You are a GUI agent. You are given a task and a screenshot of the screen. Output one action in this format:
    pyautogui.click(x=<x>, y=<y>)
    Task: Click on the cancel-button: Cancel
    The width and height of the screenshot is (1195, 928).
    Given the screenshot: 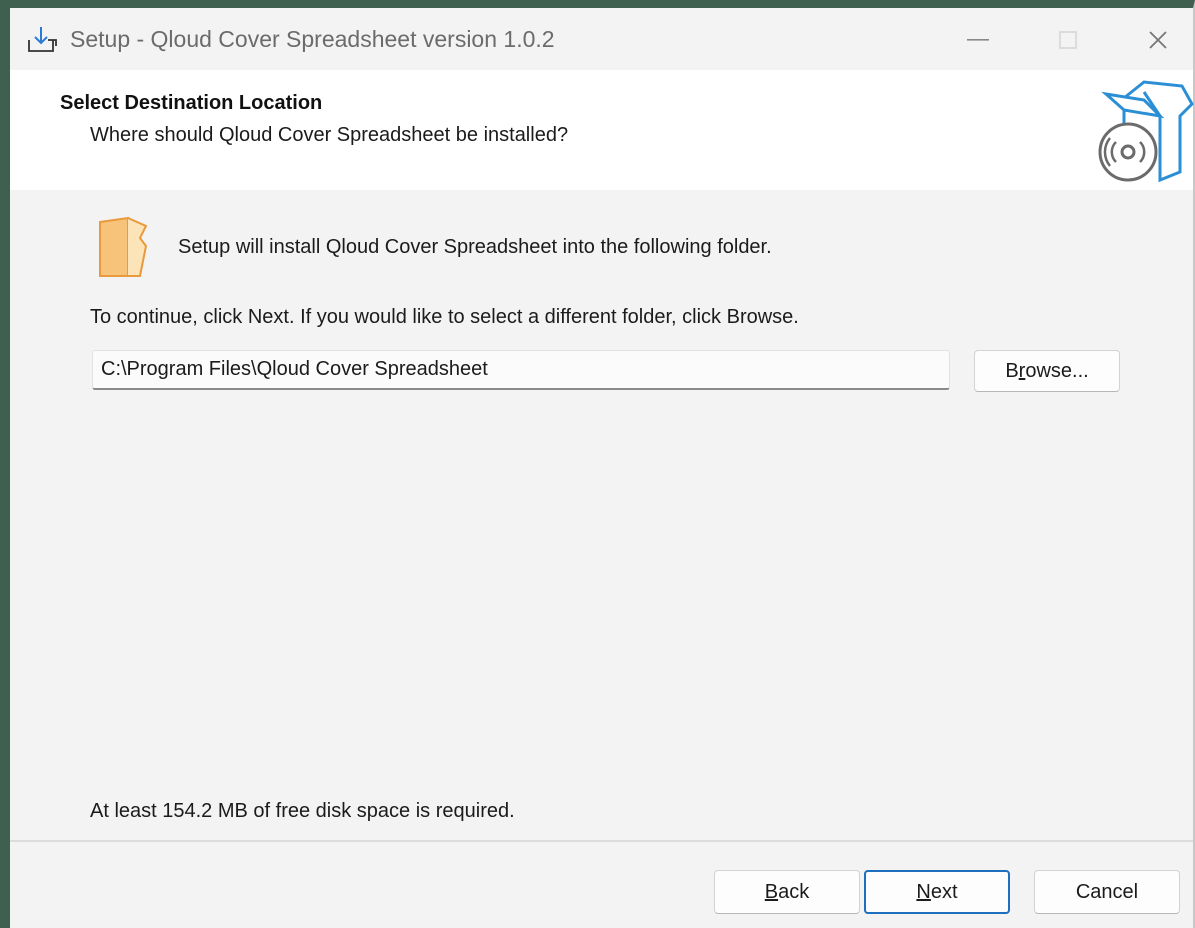 What is the action you would take?
    pyautogui.click(x=1107, y=892)
    